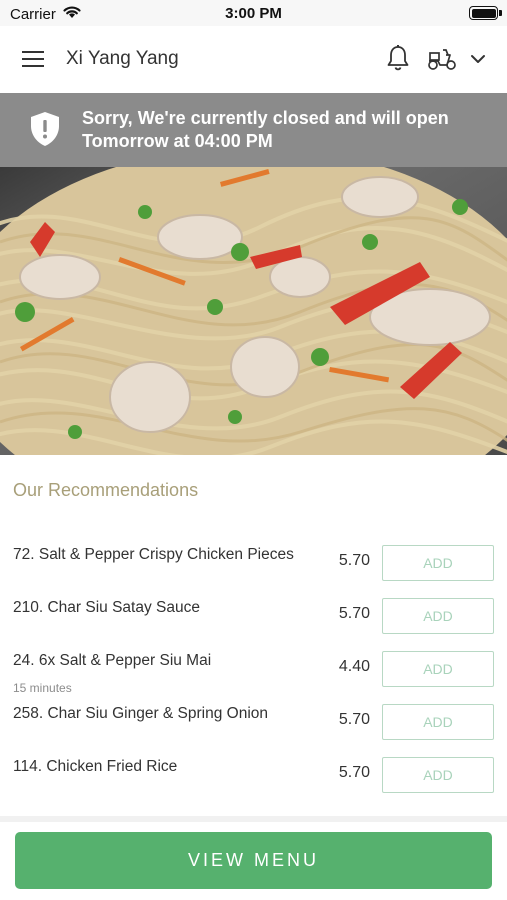 This screenshot has width=507, height=900. Describe the element at coordinates (398, 58) in the screenshot. I see `notification-bell-icon` at that location.